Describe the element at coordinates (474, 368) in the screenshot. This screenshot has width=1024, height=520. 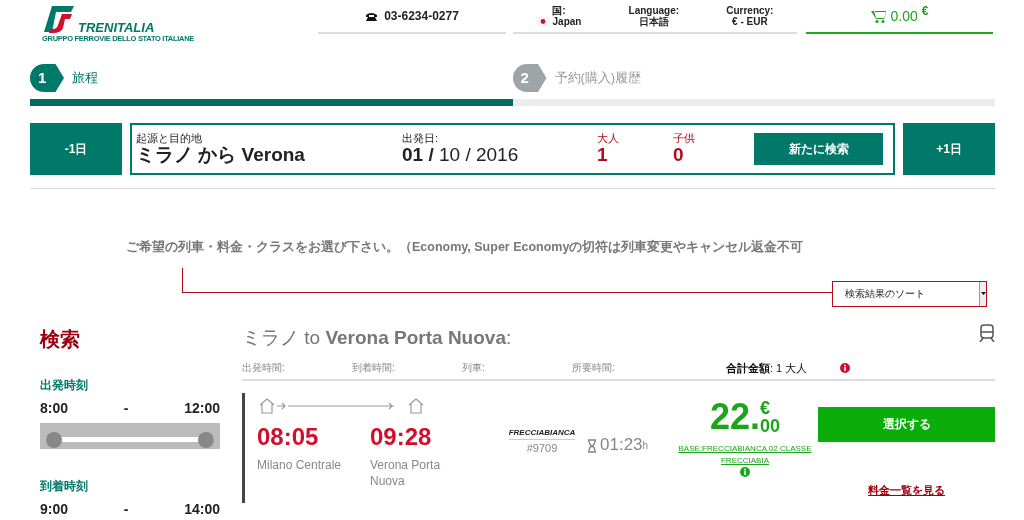
I see `column-header: 列車:` at that location.